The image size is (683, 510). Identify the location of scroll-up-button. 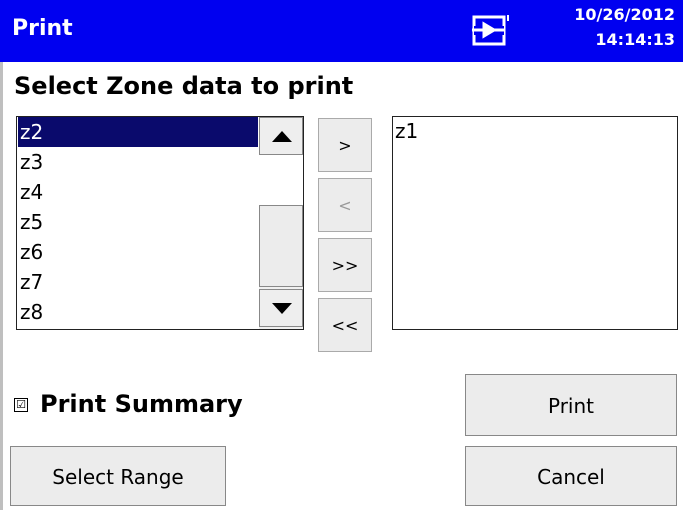
(281, 136).